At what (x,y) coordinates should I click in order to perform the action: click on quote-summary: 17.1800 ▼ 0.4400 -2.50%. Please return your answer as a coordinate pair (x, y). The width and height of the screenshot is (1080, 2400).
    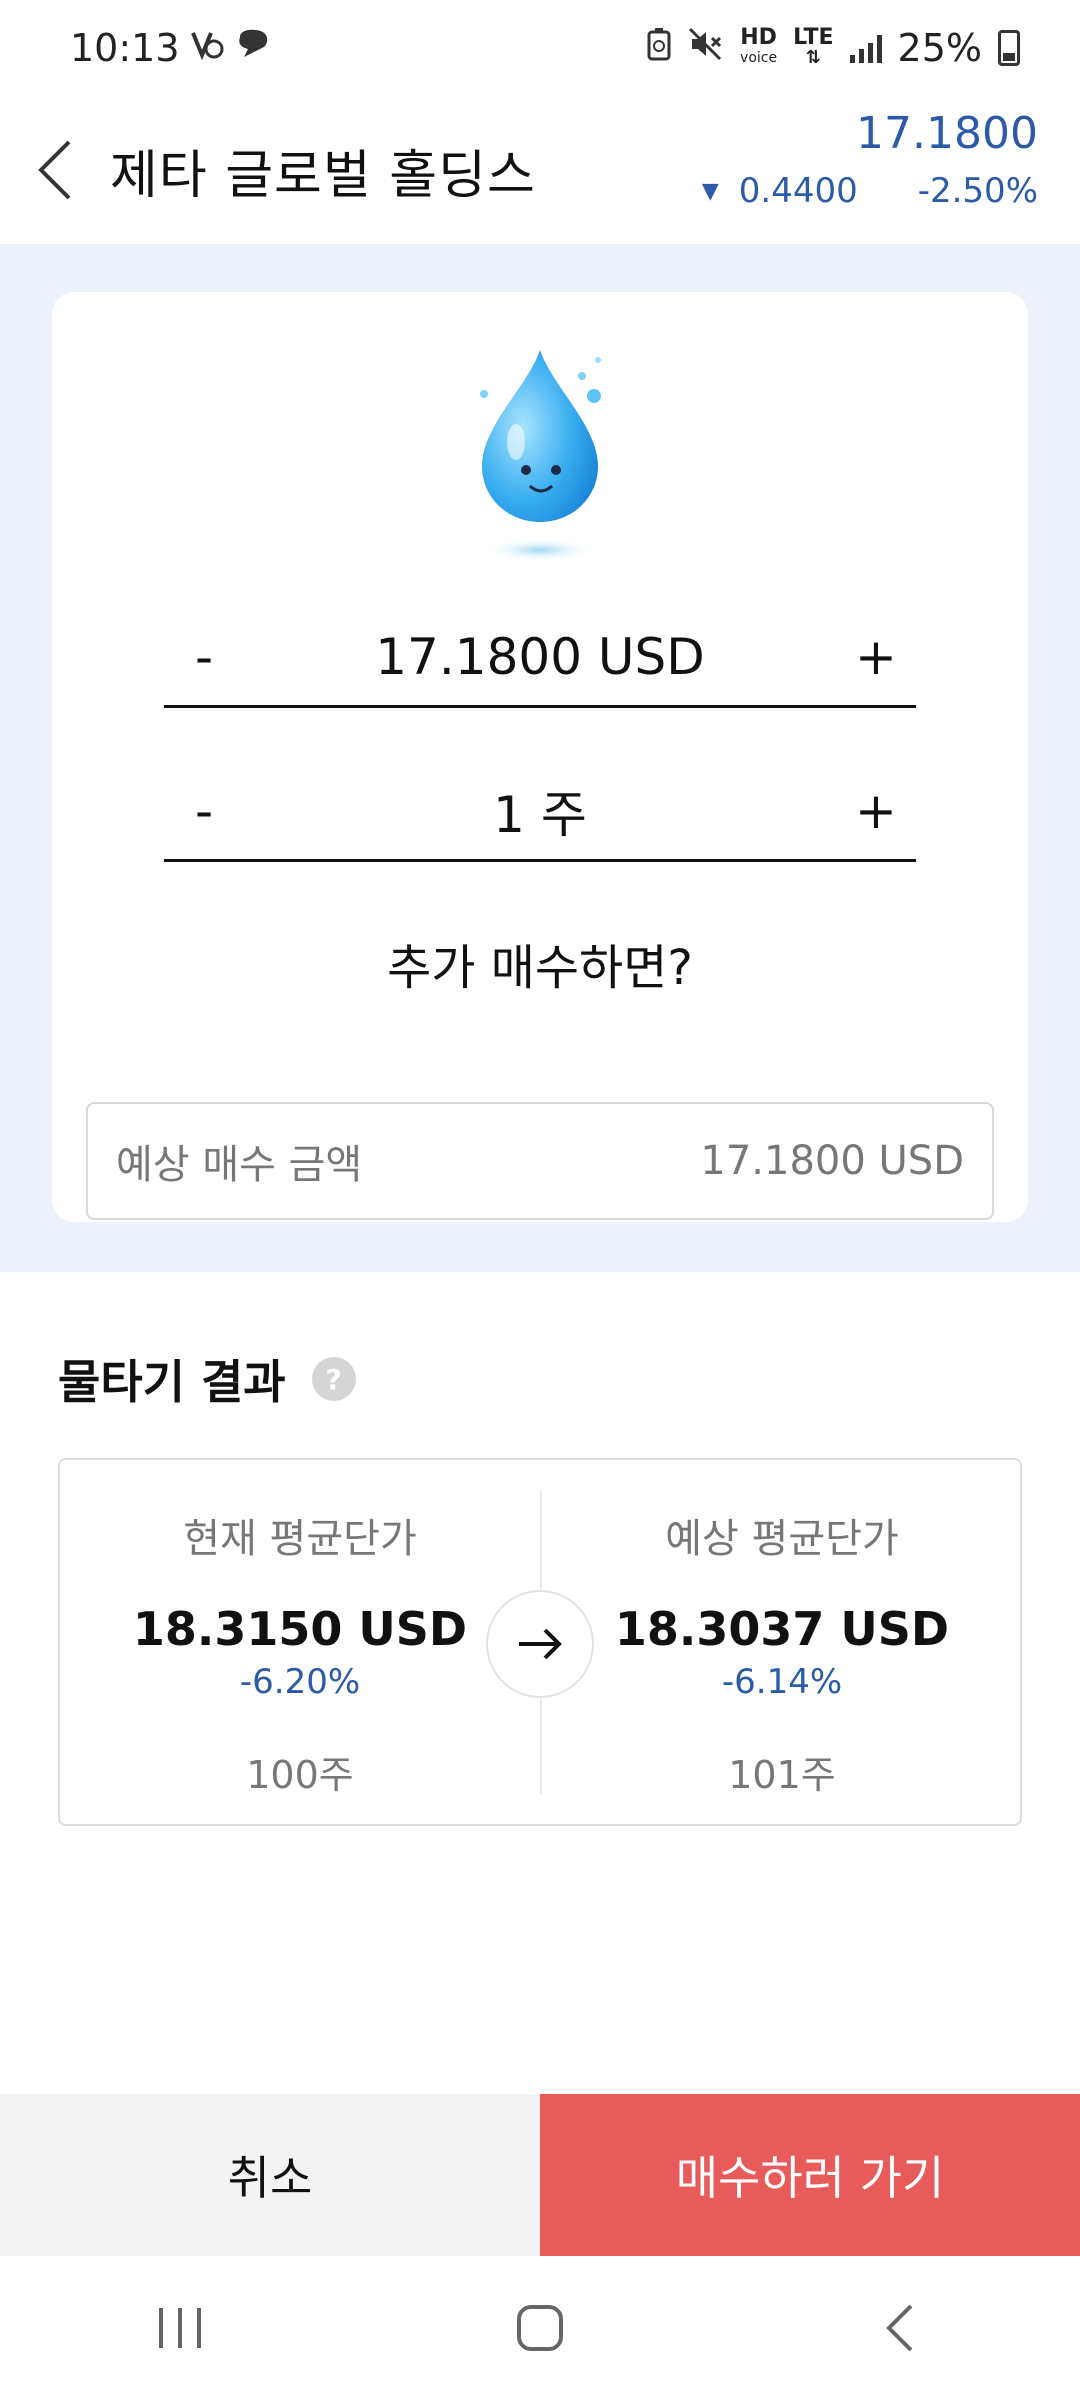
    Looking at the image, I should click on (870, 159).